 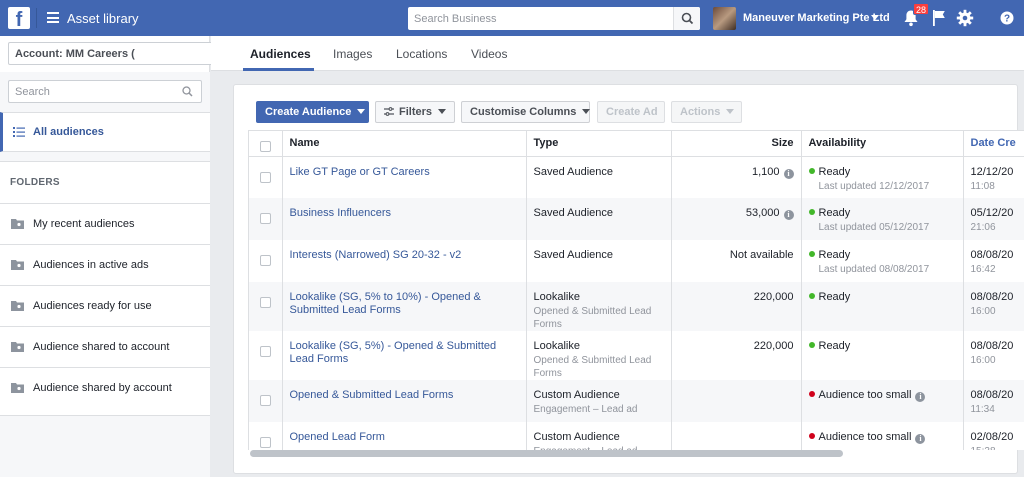 I want to click on folder-item: Audience shared to account, so click(x=105, y=347).